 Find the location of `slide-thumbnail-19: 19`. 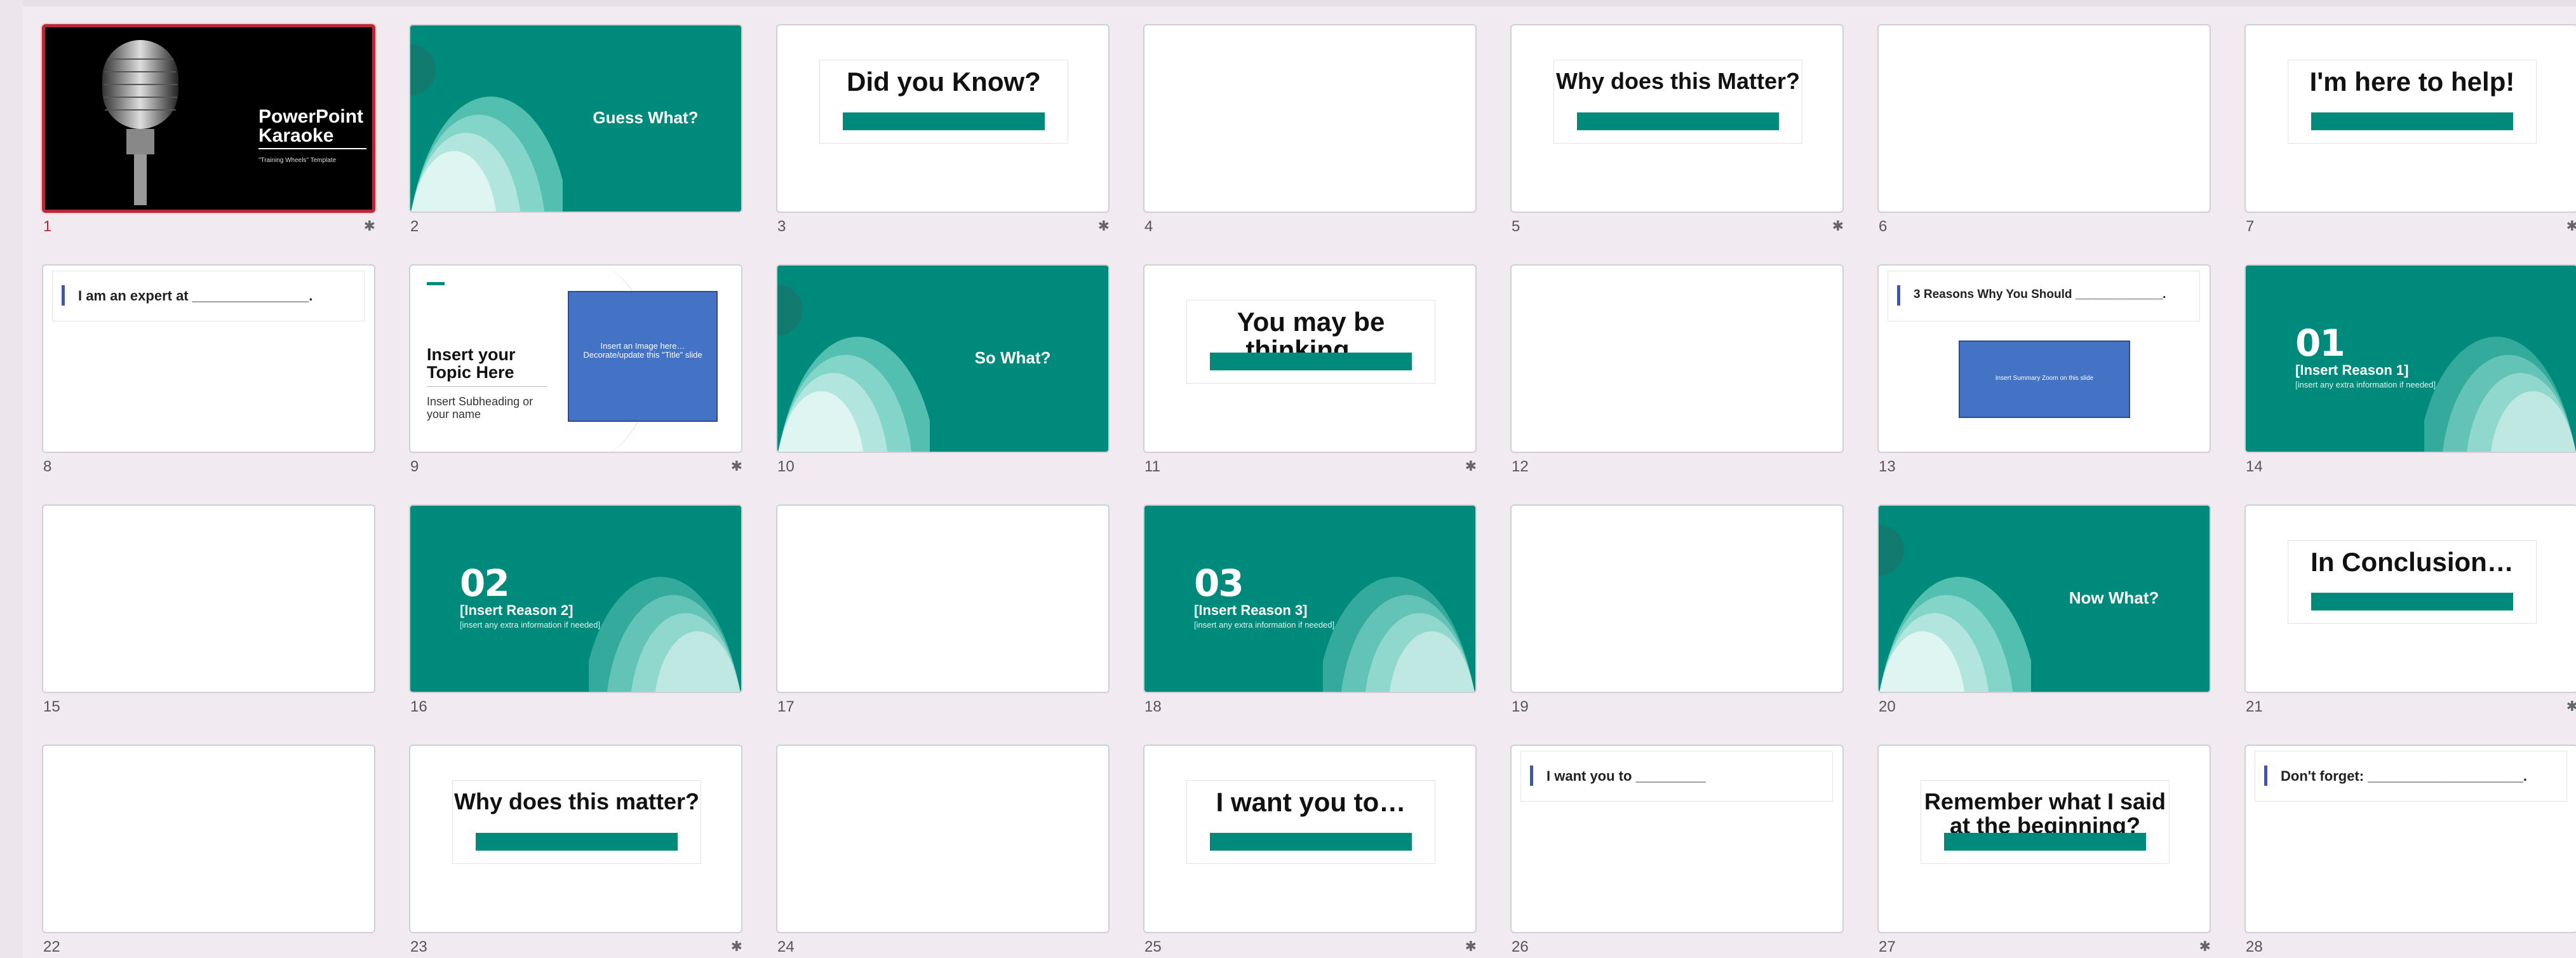

slide-thumbnail-19: 19 is located at coordinates (1677, 610).